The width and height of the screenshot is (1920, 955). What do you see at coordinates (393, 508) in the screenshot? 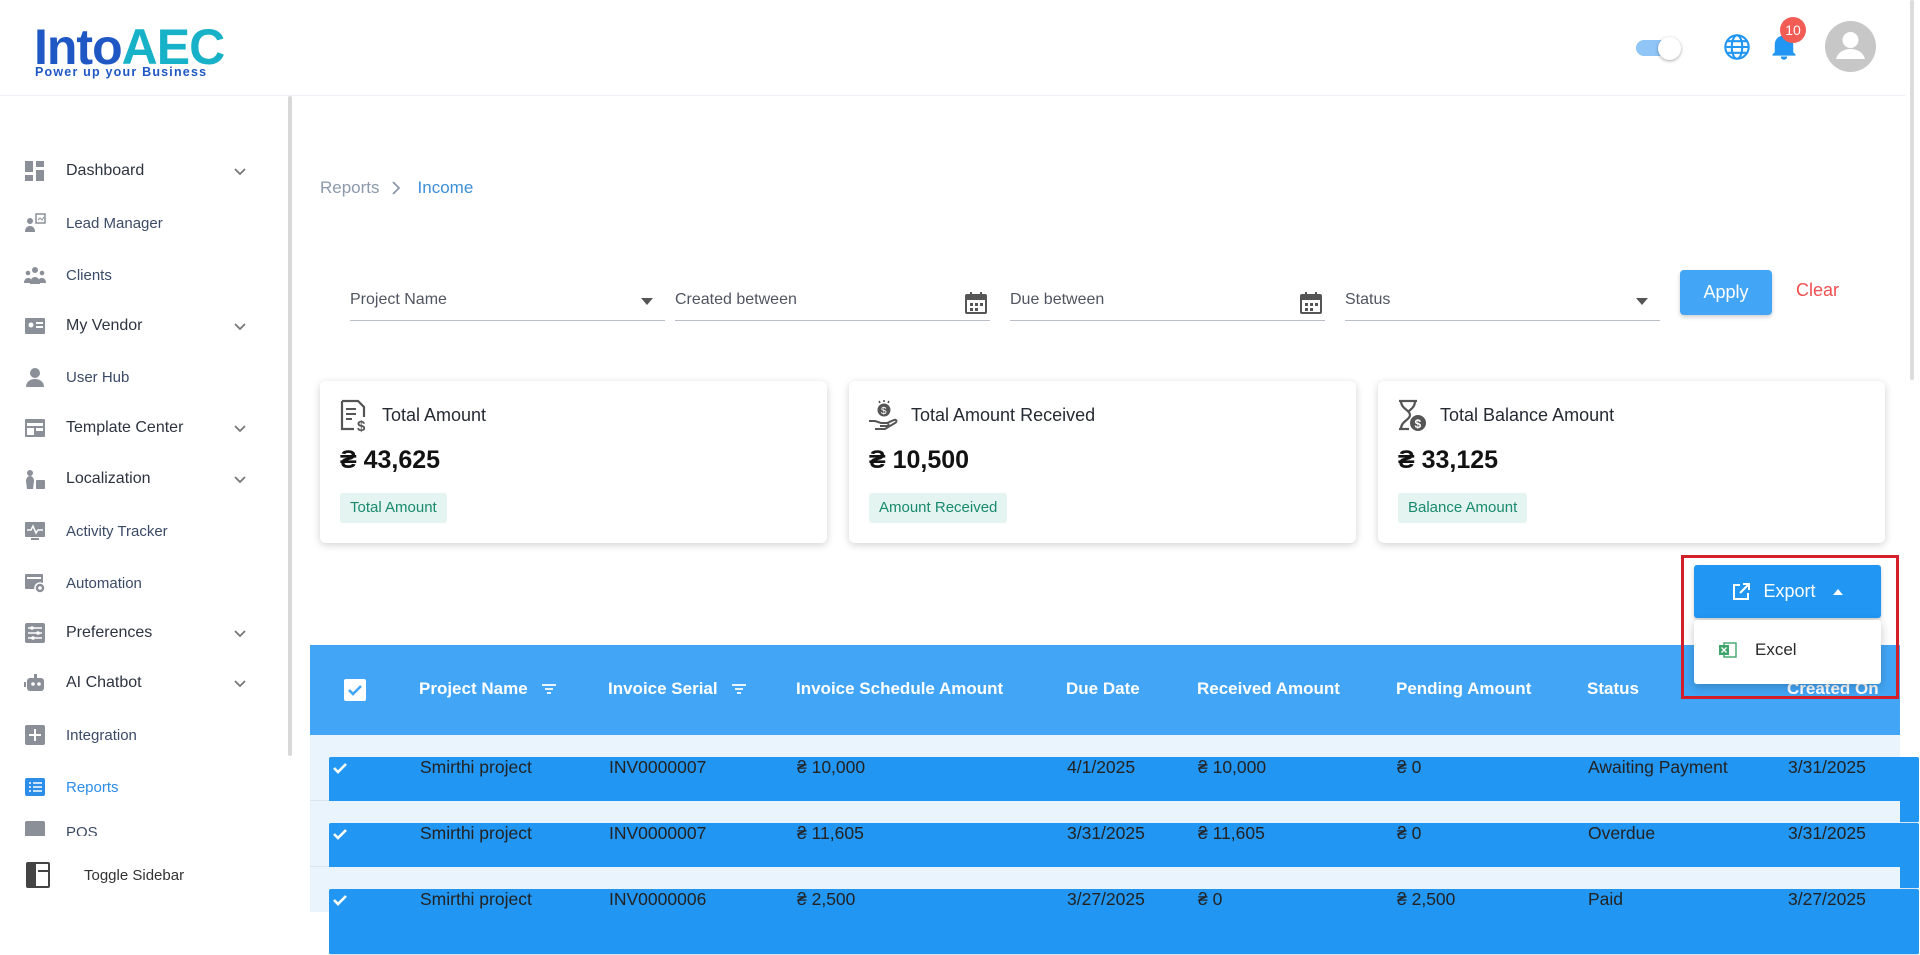
I see `card-chip: Total Amount` at bounding box center [393, 508].